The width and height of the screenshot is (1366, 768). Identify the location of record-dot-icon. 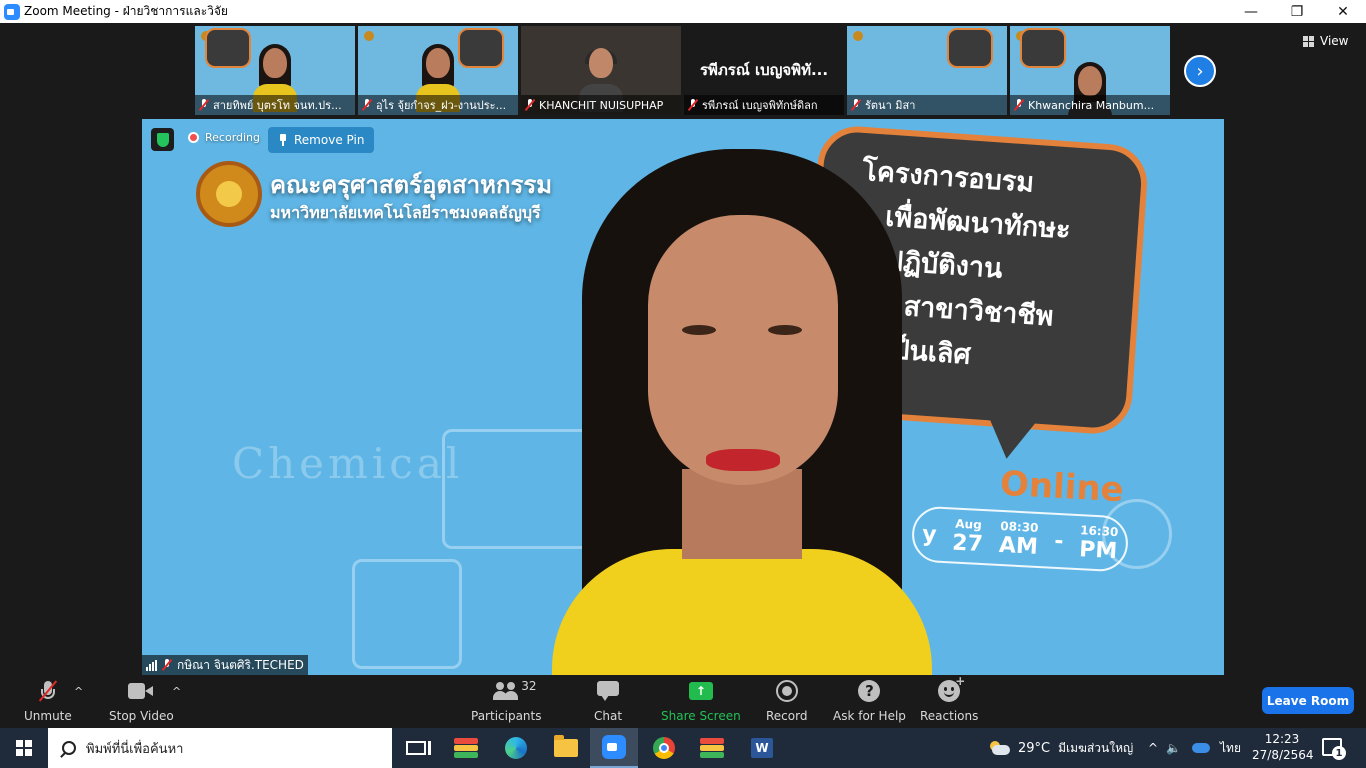
(193, 137).